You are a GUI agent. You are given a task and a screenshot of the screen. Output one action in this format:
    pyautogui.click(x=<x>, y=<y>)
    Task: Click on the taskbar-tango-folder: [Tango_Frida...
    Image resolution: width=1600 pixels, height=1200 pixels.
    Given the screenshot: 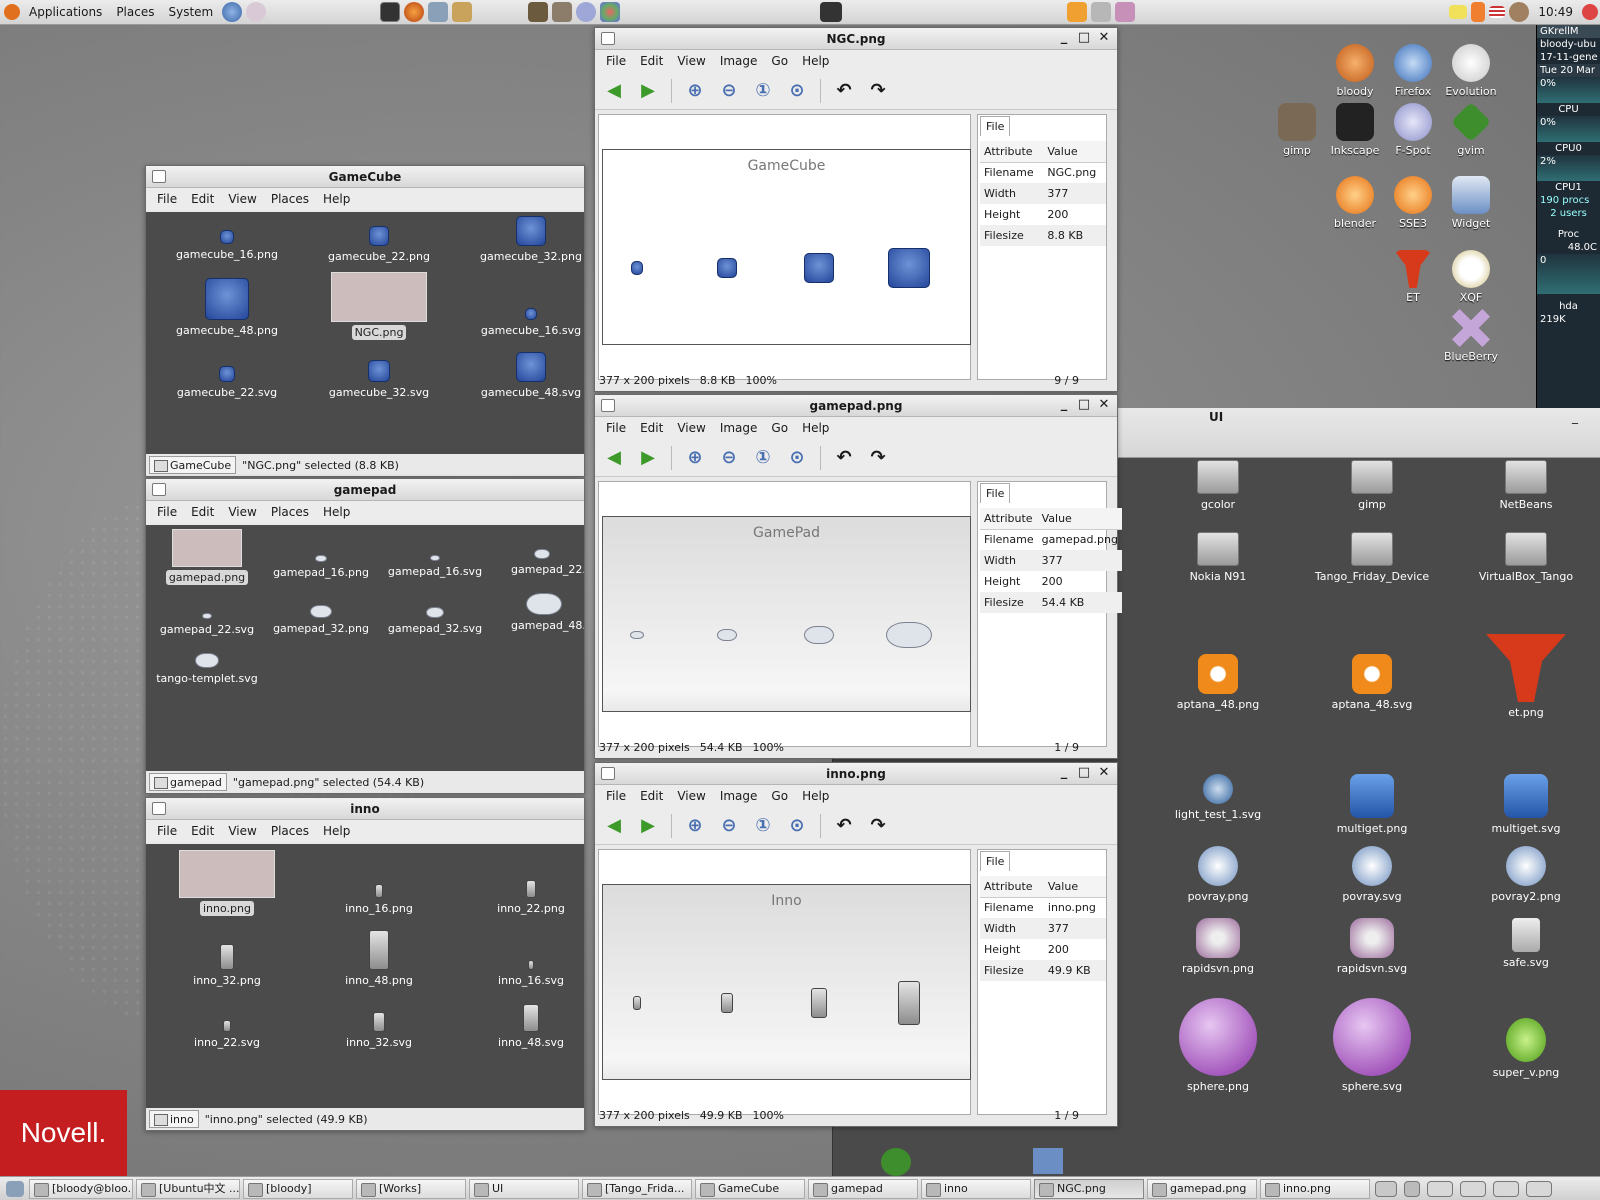 What is the action you would take?
    pyautogui.click(x=637, y=1188)
    